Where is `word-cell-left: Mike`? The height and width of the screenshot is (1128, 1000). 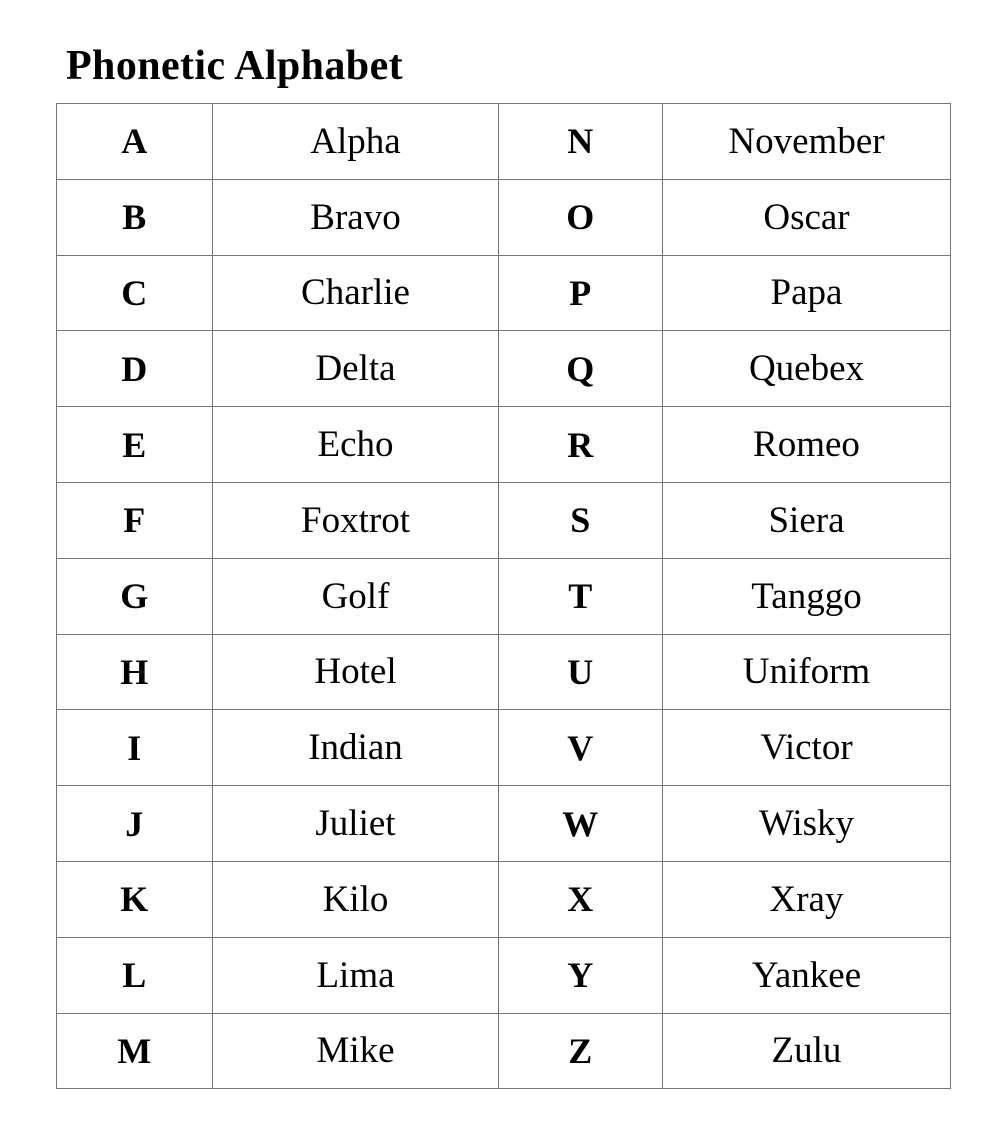 word-cell-left: Mike is located at coordinates (355, 1051).